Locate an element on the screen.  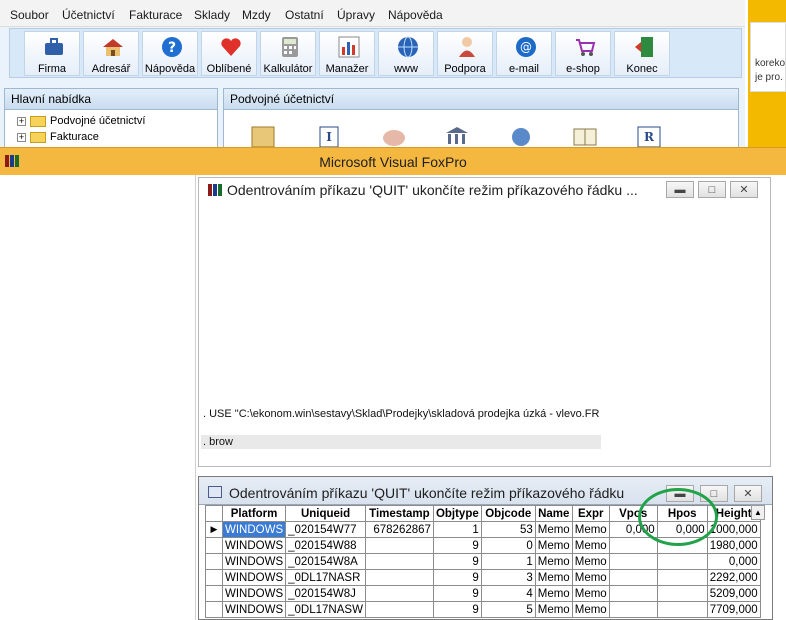
podpora-button: Podpora is located at coordinates (465, 53).